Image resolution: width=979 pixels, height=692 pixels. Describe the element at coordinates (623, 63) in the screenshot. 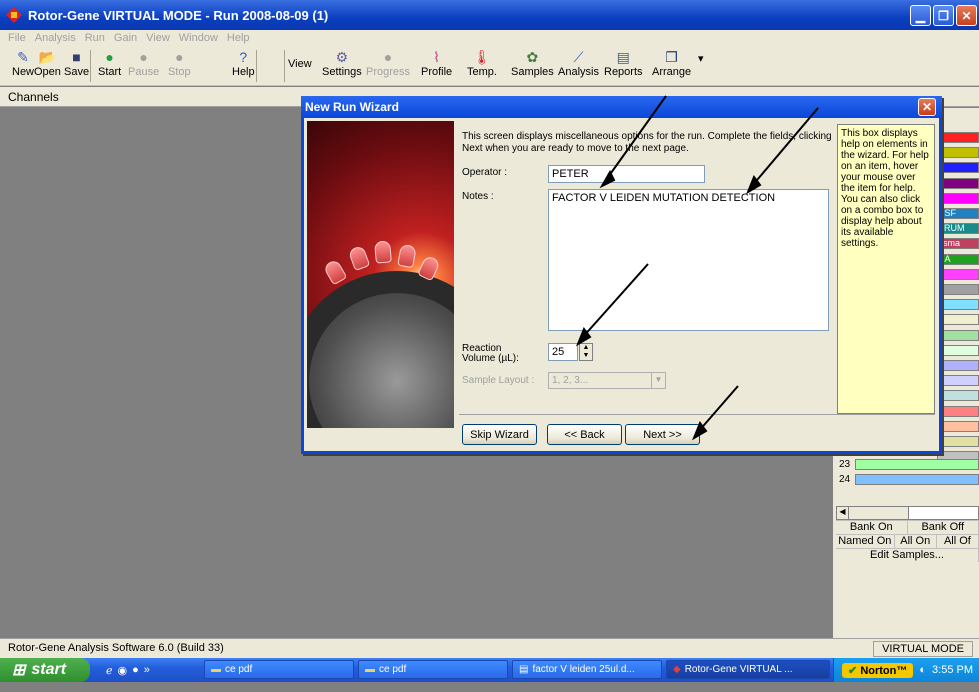

I see `reports-button: ▤Reports` at that location.